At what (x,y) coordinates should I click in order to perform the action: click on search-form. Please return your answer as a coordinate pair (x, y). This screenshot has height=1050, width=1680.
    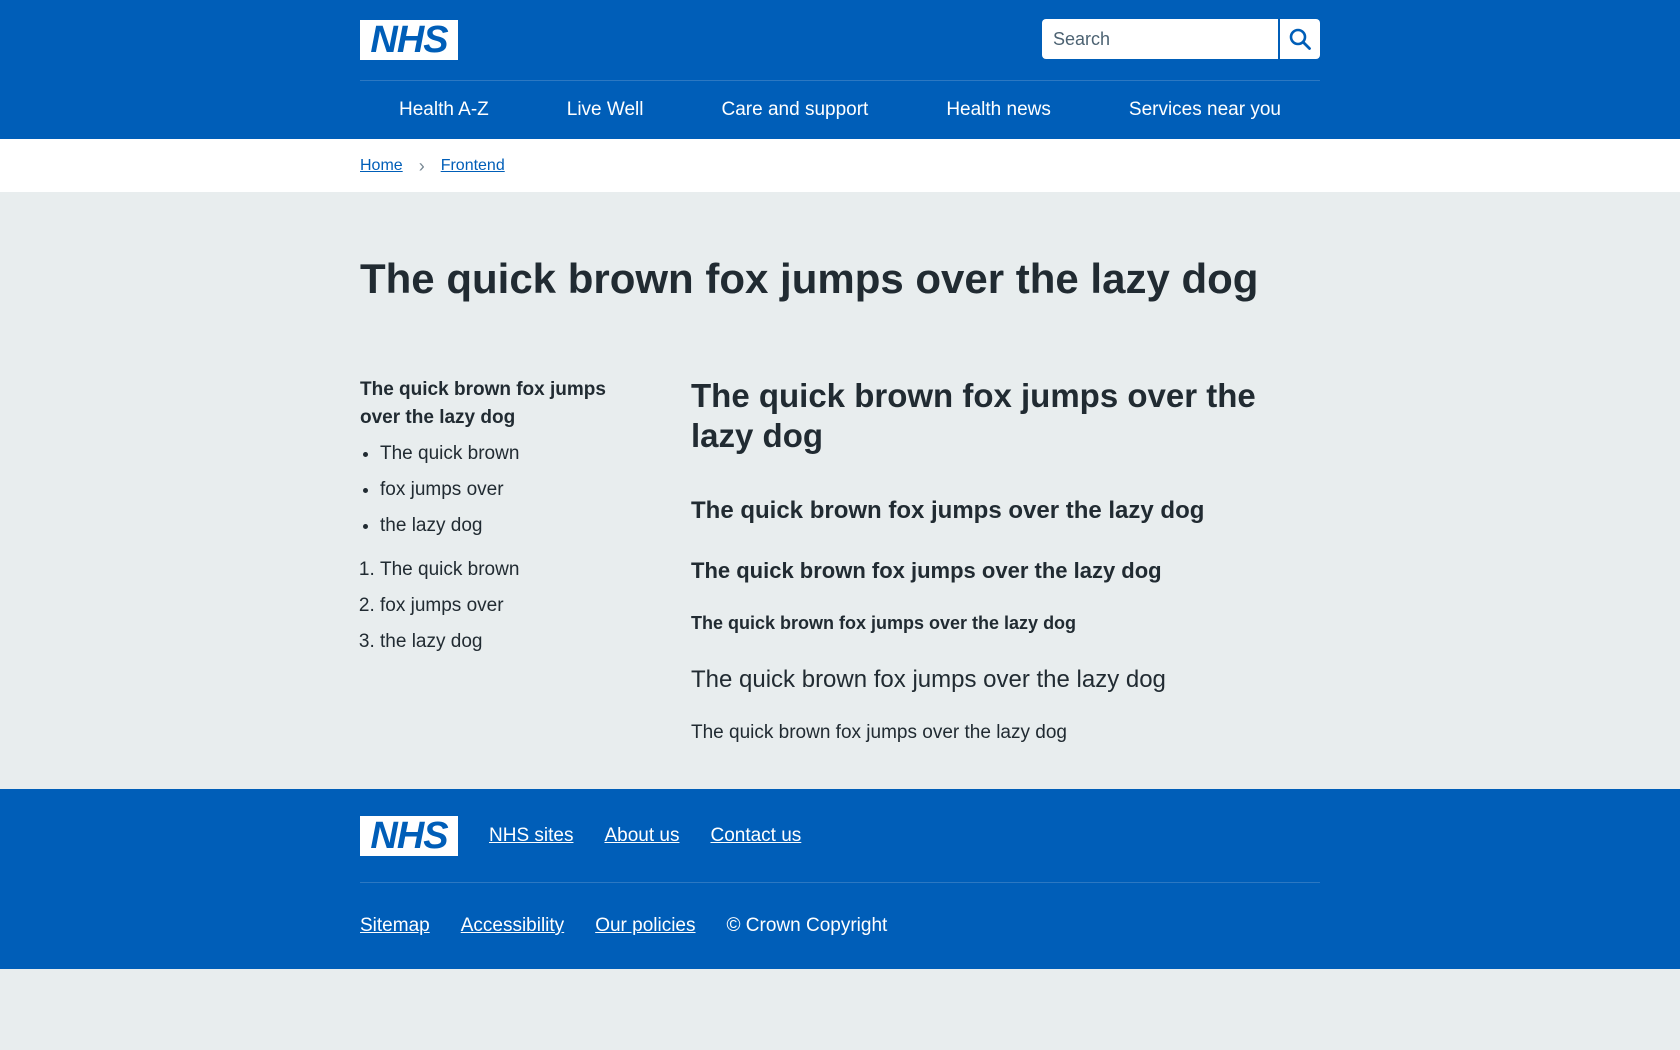
    Looking at the image, I should click on (1181, 39).